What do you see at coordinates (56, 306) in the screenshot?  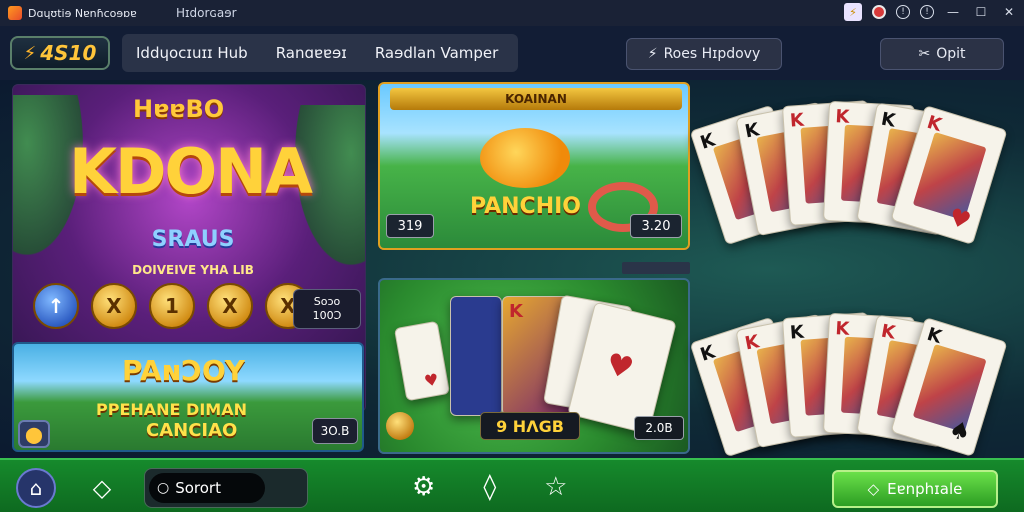 I see `coin-button: ↑` at bounding box center [56, 306].